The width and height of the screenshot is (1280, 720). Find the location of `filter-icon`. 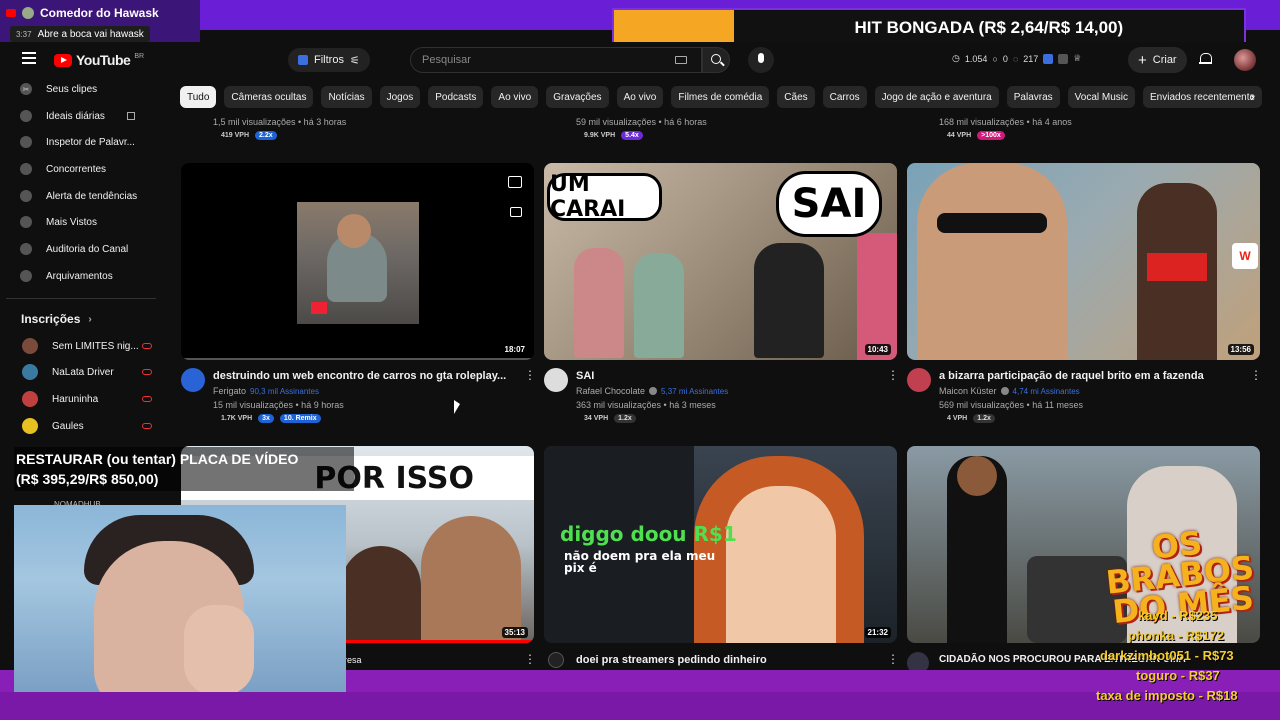

filter-icon is located at coordinates (303, 60).